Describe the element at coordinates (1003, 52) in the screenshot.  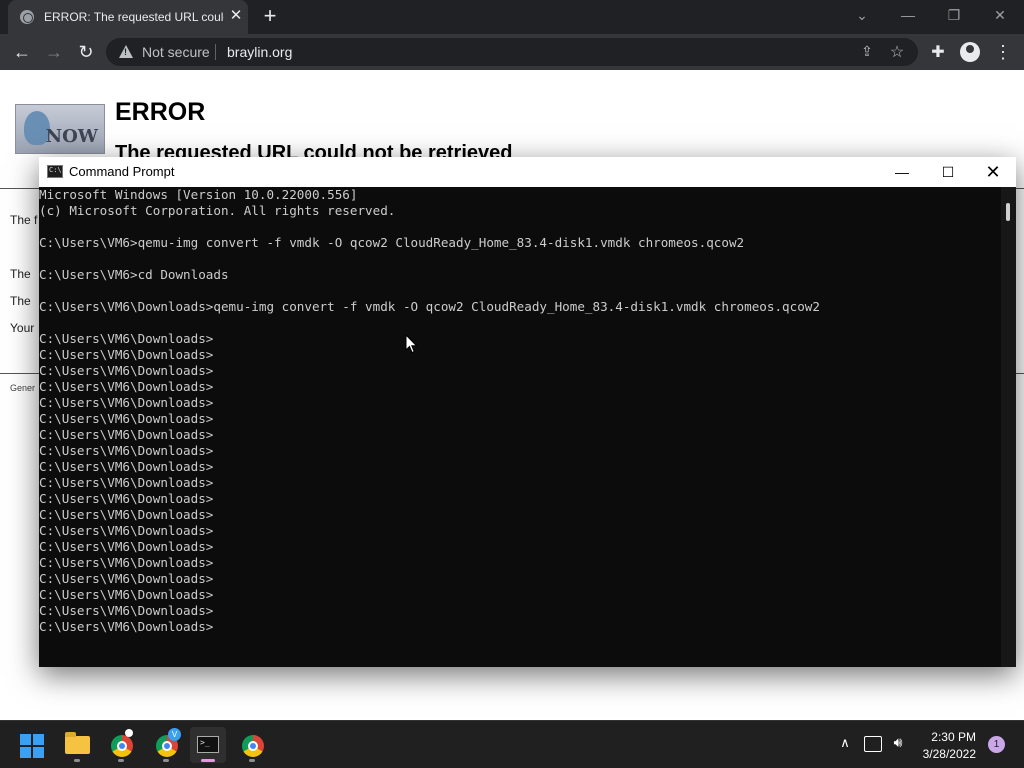
I see `kebab-menu-icon: ⋮` at that location.